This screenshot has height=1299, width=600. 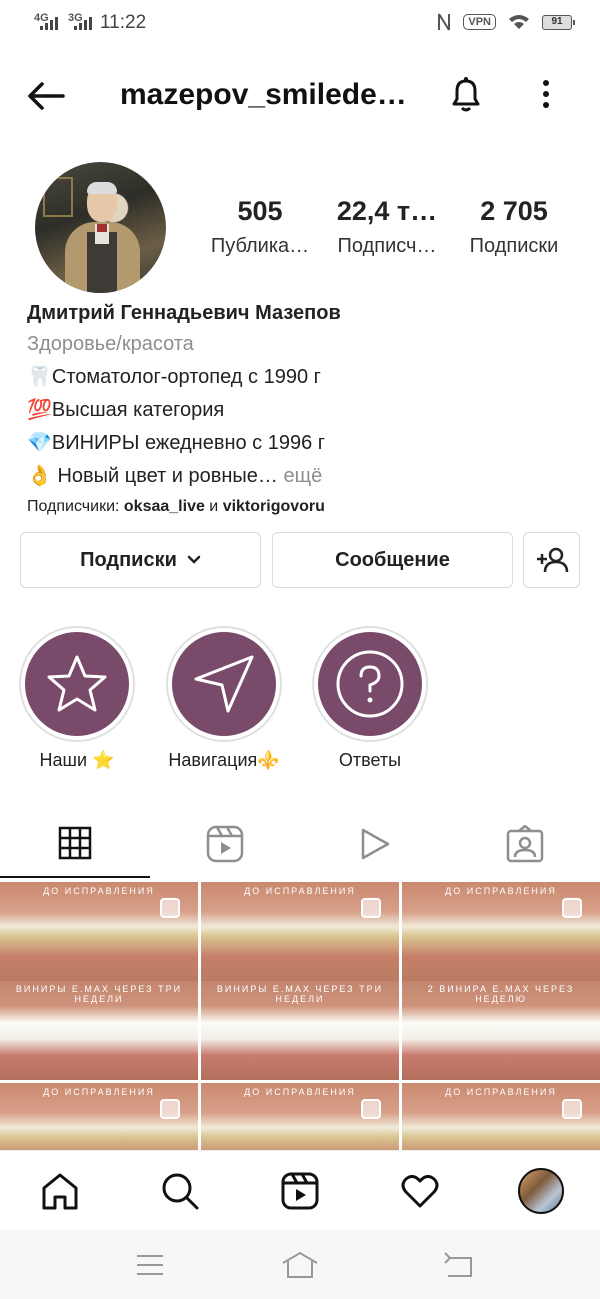 I want to click on system-home-button, so click(x=300, y=1265).